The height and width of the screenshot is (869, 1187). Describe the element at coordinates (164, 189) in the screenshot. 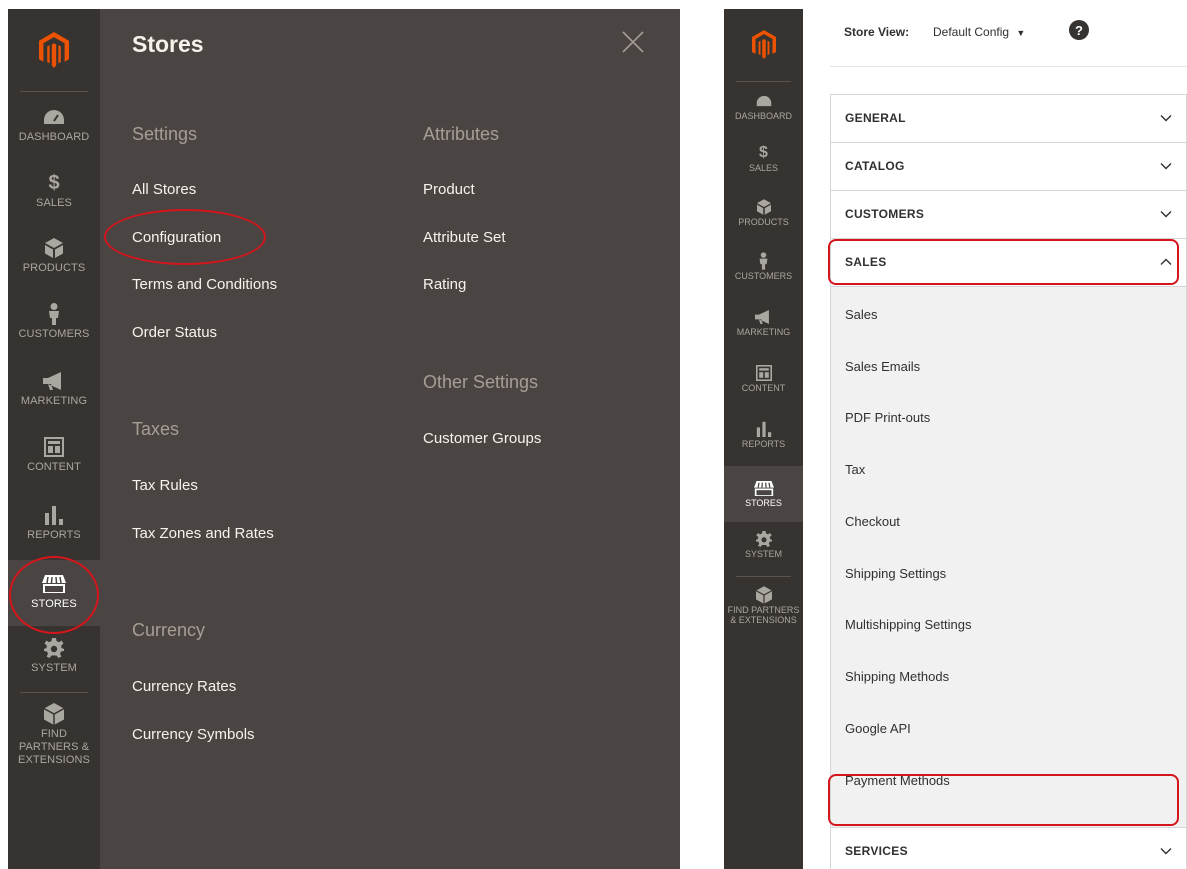

I see `link-all-stores: All Stores` at that location.